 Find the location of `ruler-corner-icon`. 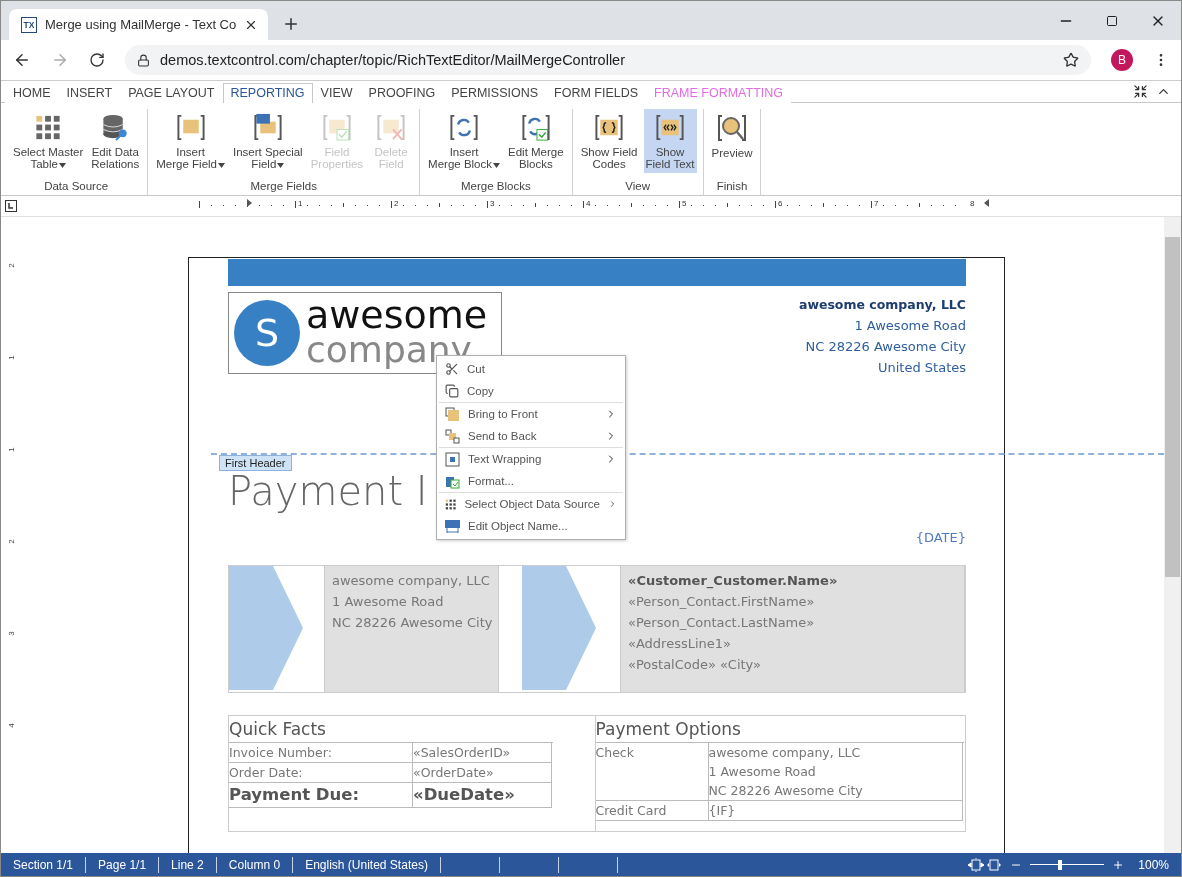

ruler-corner-icon is located at coordinates (11, 206).